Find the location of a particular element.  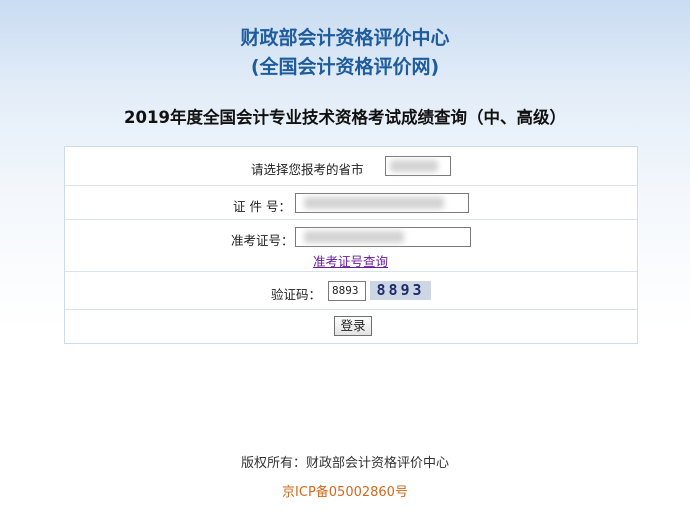

admission-number-input is located at coordinates (383, 237).